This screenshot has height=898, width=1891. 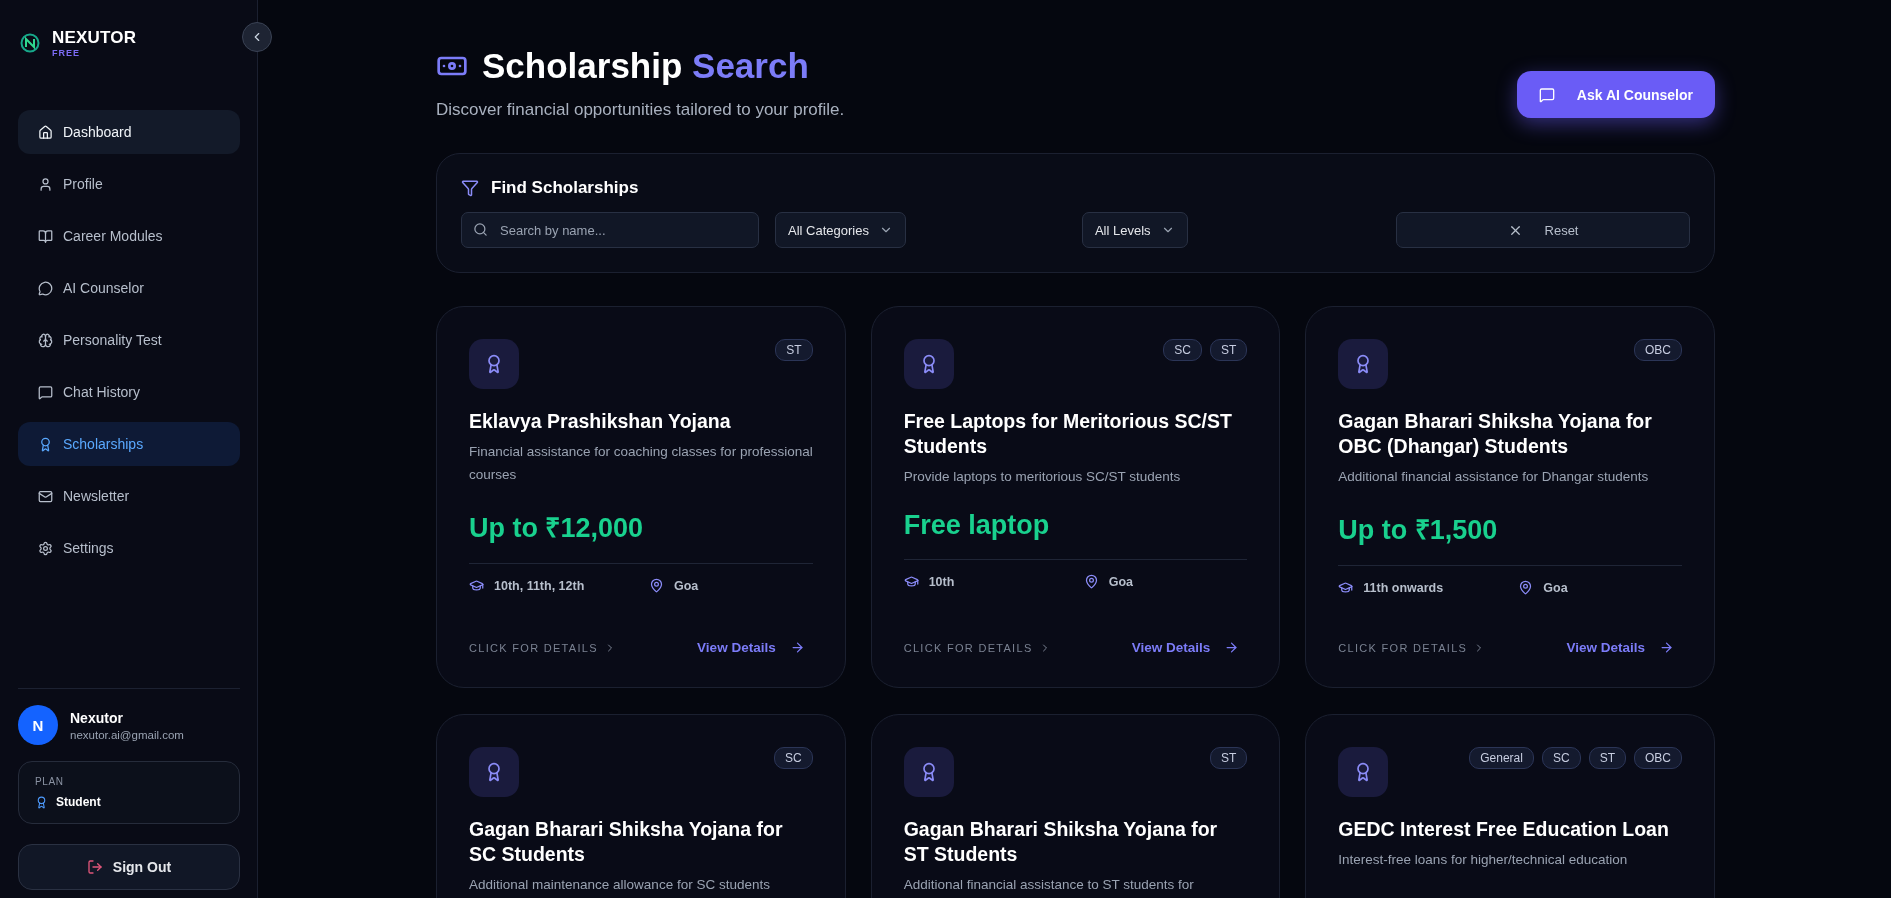 What do you see at coordinates (1495, 434) in the screenshot?
I see `scholarship-title: Gagan Bharari Shiksha Yojana for OBC (Dhangar) Students` at bounding box center [1495, 434].